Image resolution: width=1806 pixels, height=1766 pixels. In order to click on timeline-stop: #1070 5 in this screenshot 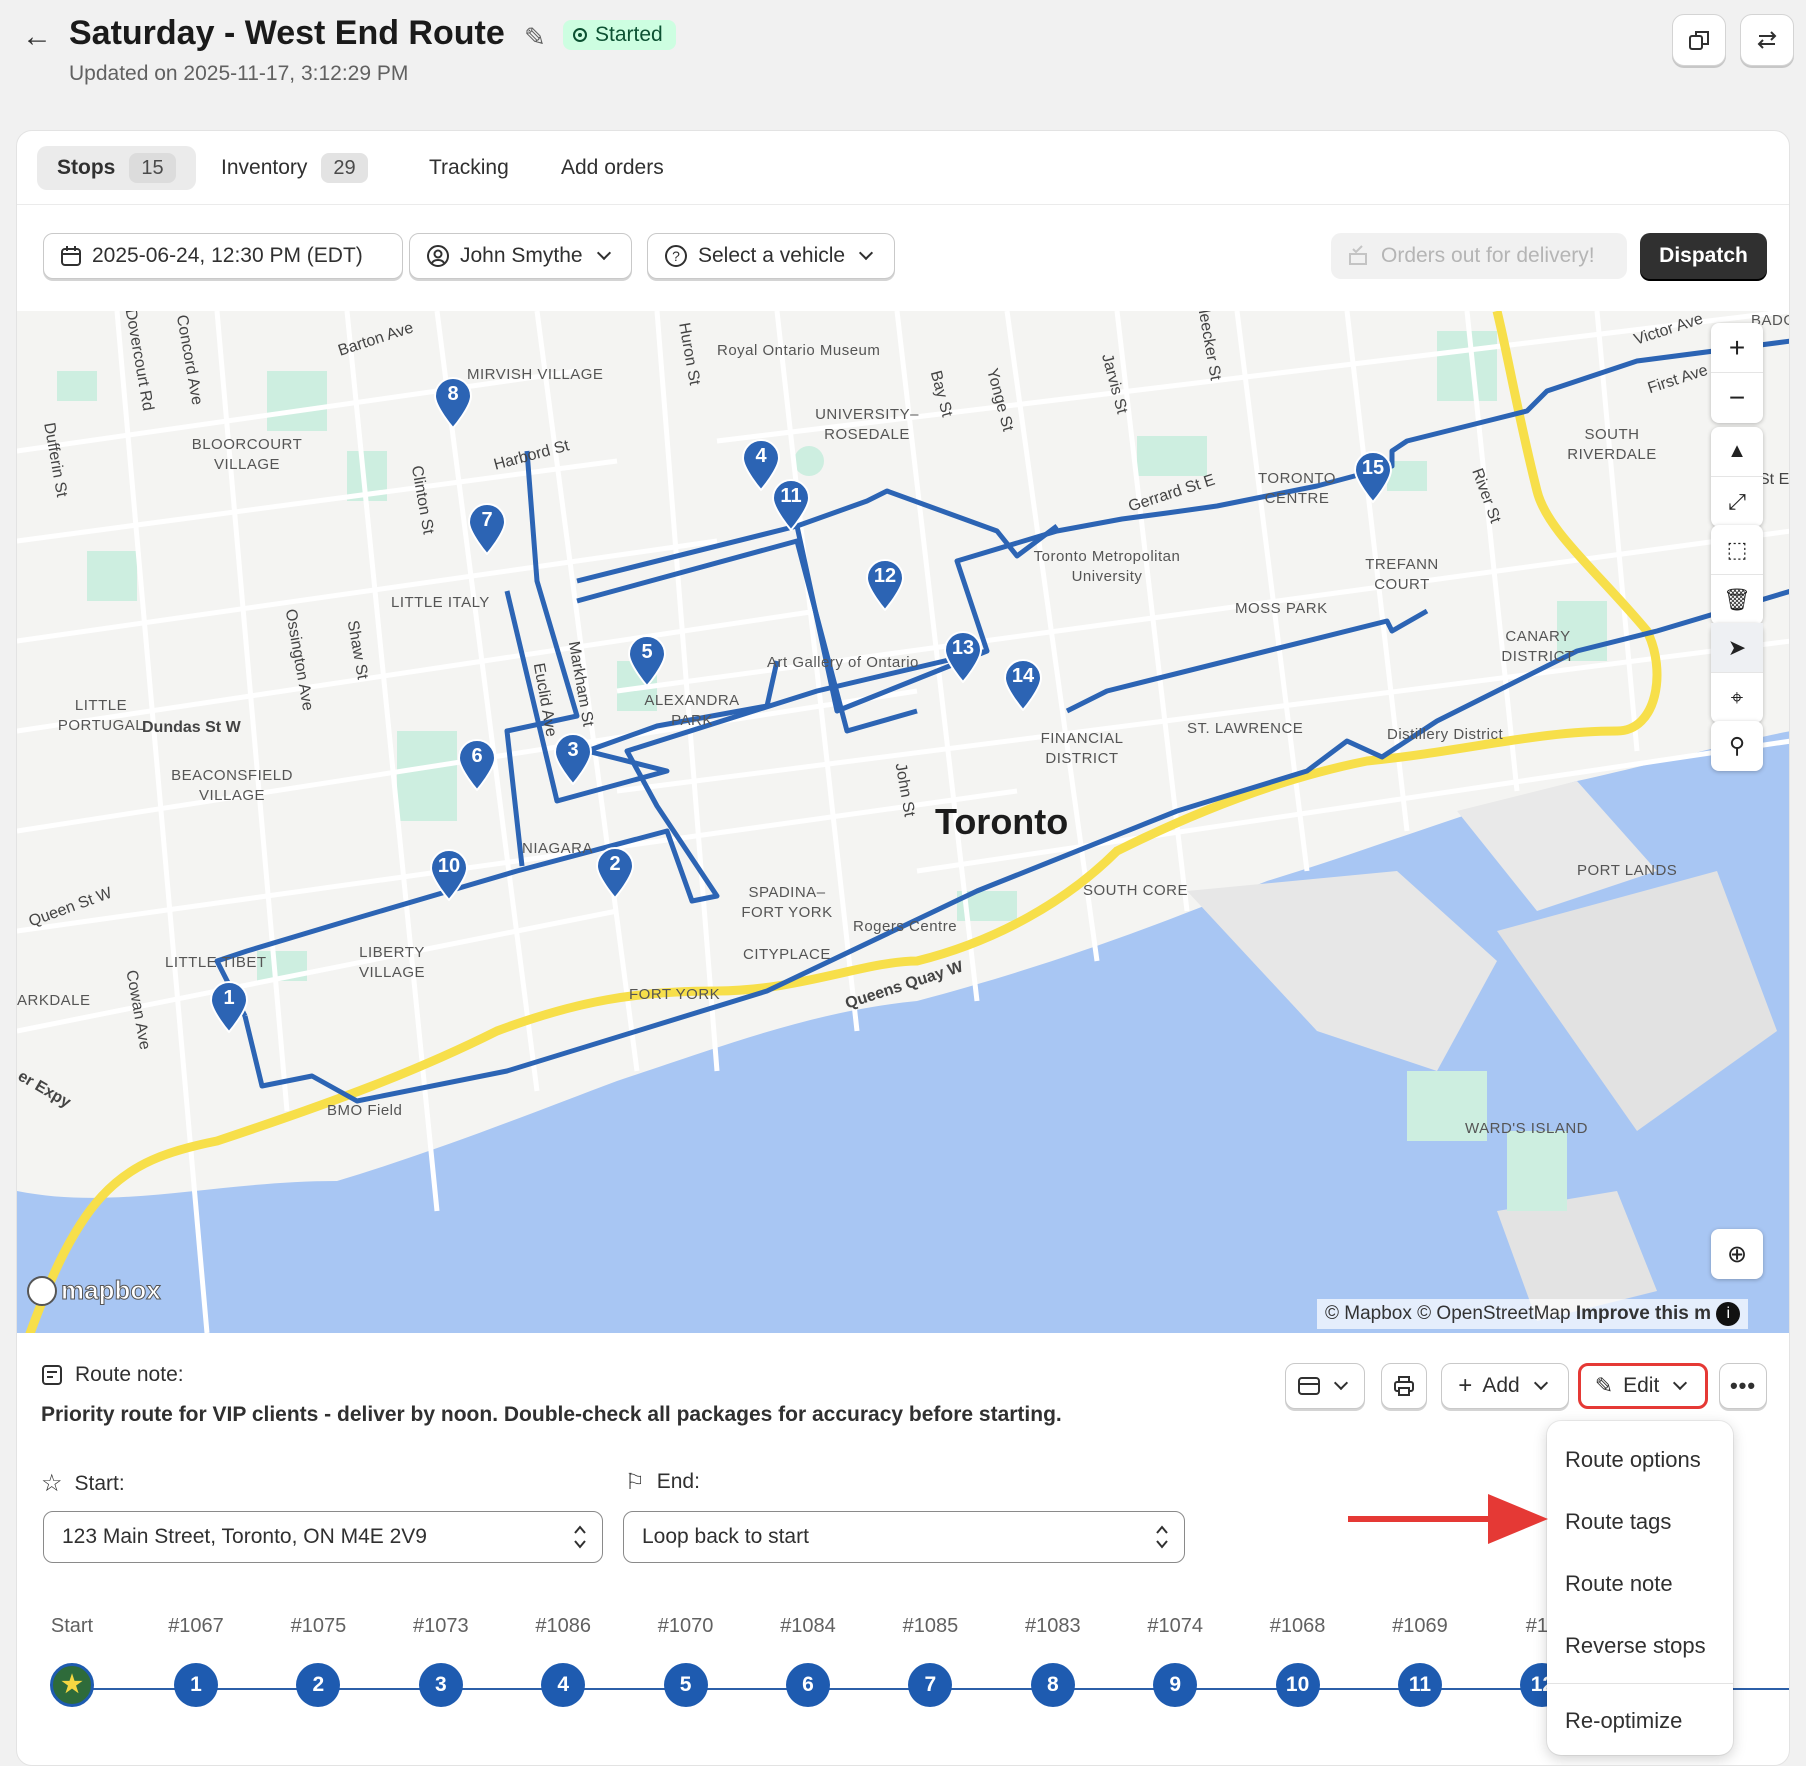, I will do `click(686, 1659)`.